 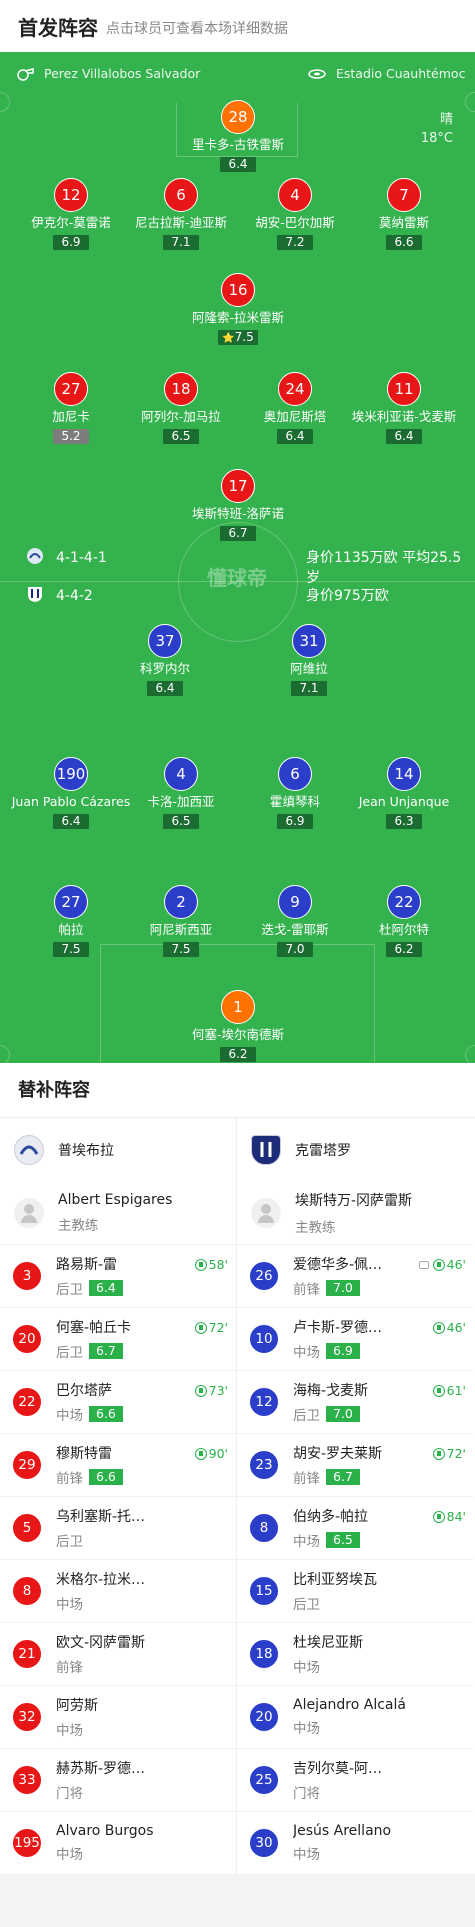 What do you see at coordinates (306, 1794) in the screenshot?
I see `bench-player-position: 门将` at bounding box center [306, 1794].